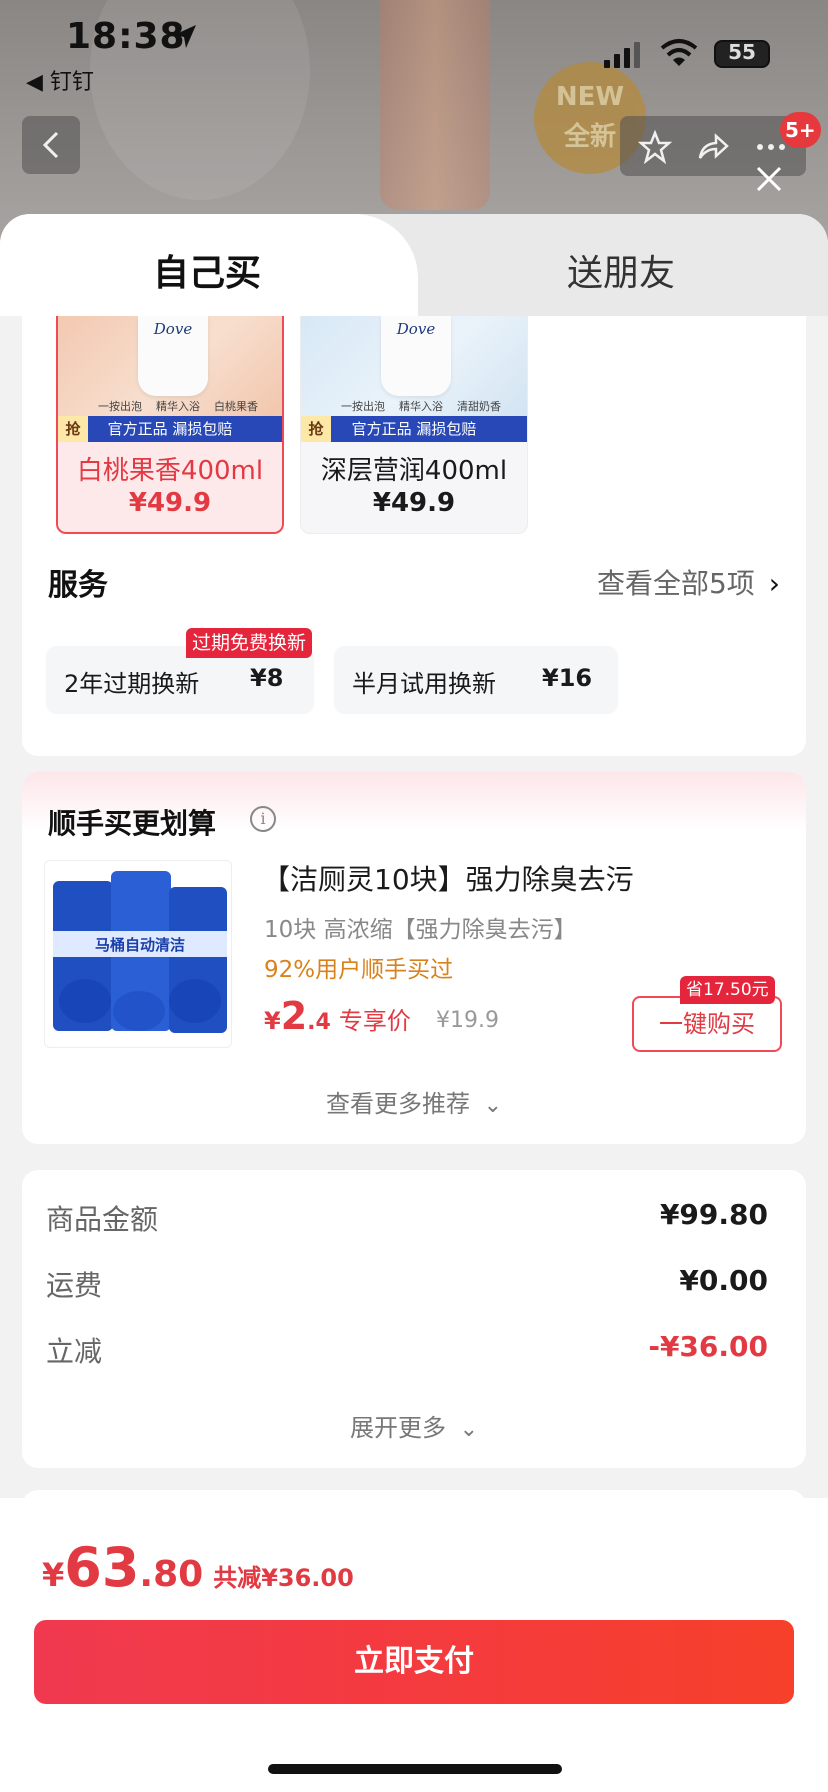  Describe the element at coordinates (249, 643) in the screenshot. I see `service-tag: 过期免费换新` at that location.